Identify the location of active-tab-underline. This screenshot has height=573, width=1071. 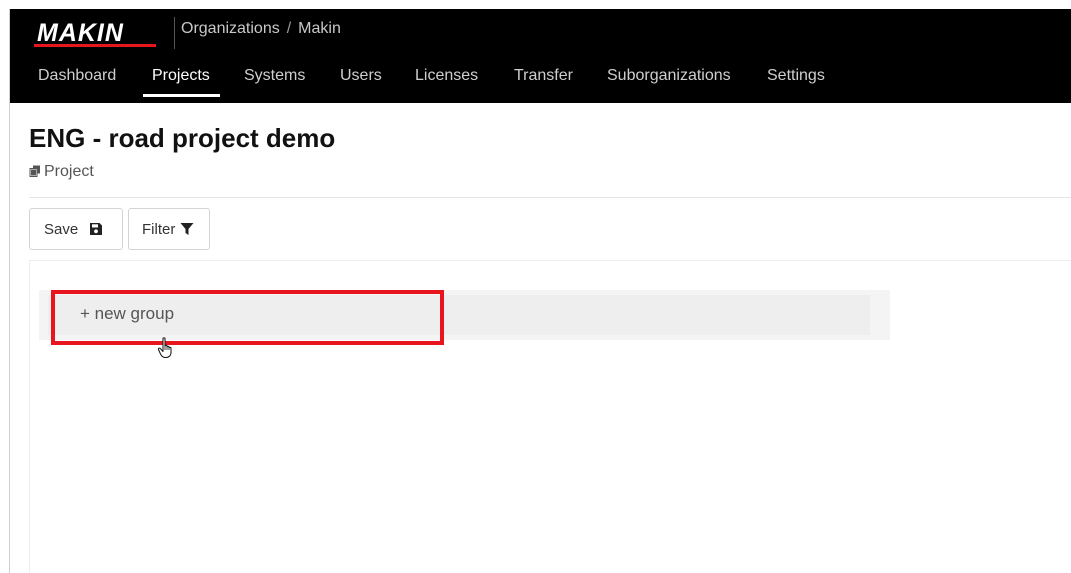
(181, 95).